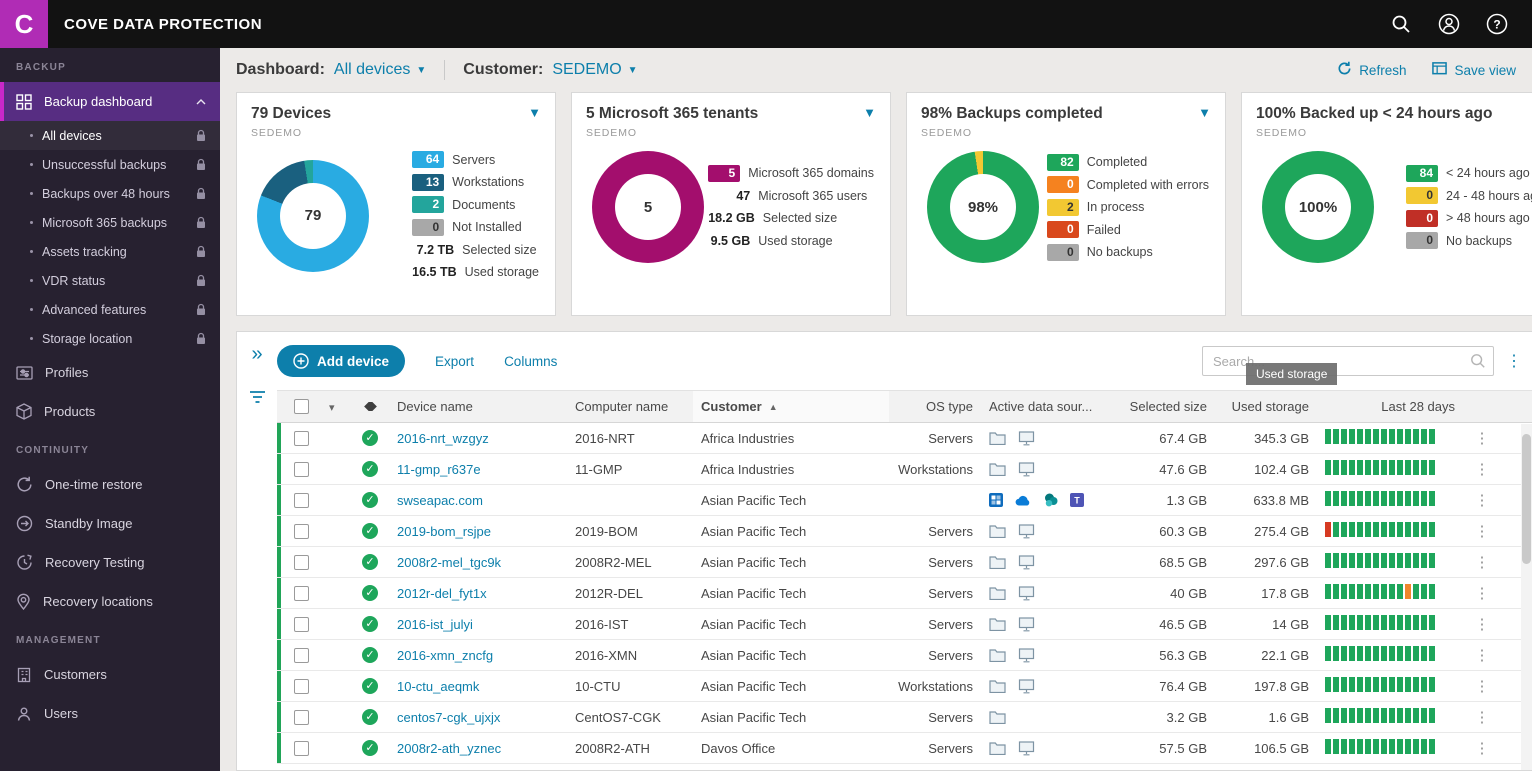  What do you see at coordinates (478, 406) in the screenshot?
I see `column-header-device-name: Device name` at bounding box center [478, 406].